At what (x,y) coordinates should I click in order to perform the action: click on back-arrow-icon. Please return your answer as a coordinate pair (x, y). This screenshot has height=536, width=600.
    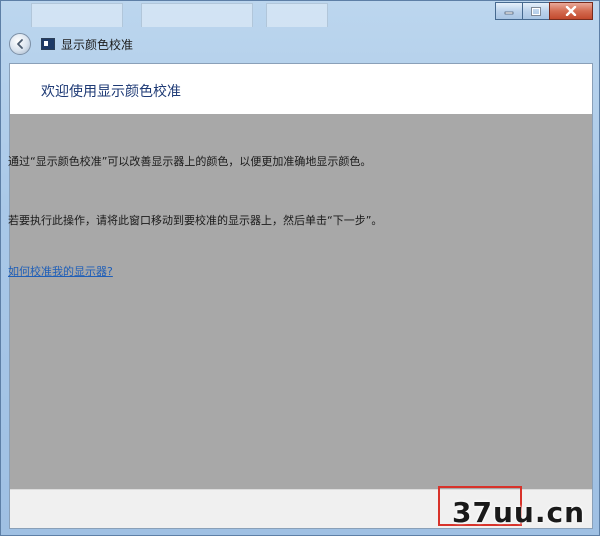
    Looking at the image, I should click on (20, 44).